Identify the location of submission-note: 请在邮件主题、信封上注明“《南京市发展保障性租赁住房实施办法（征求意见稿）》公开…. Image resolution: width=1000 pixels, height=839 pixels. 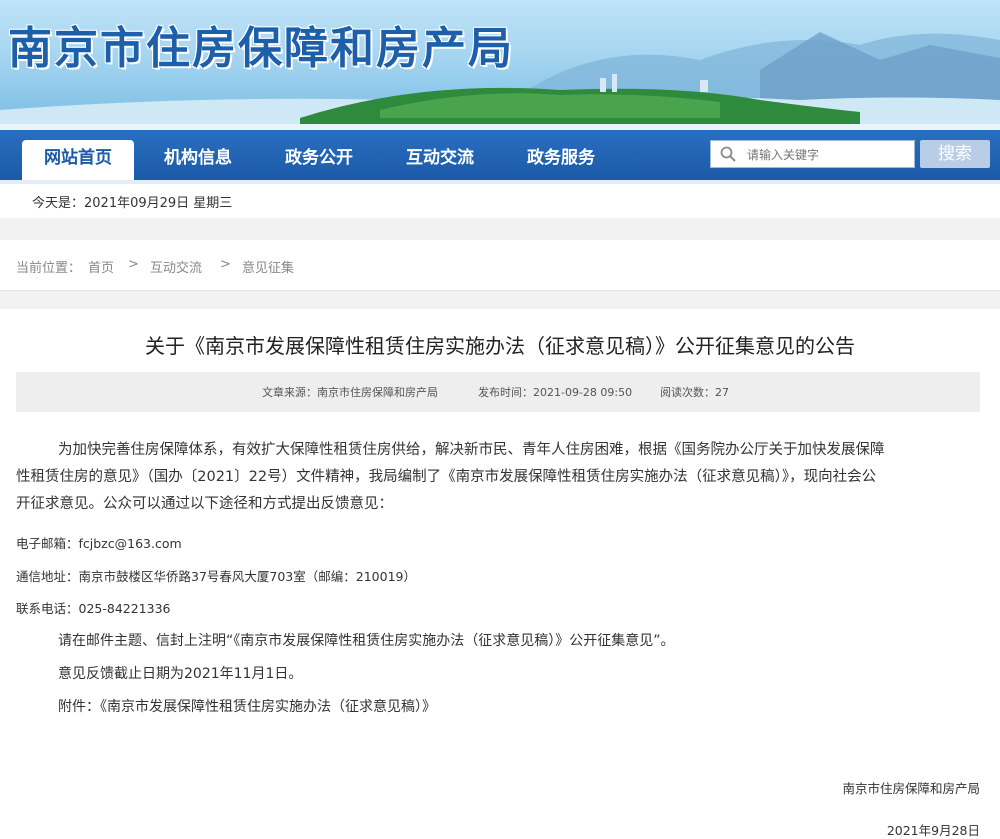
(366, 641).